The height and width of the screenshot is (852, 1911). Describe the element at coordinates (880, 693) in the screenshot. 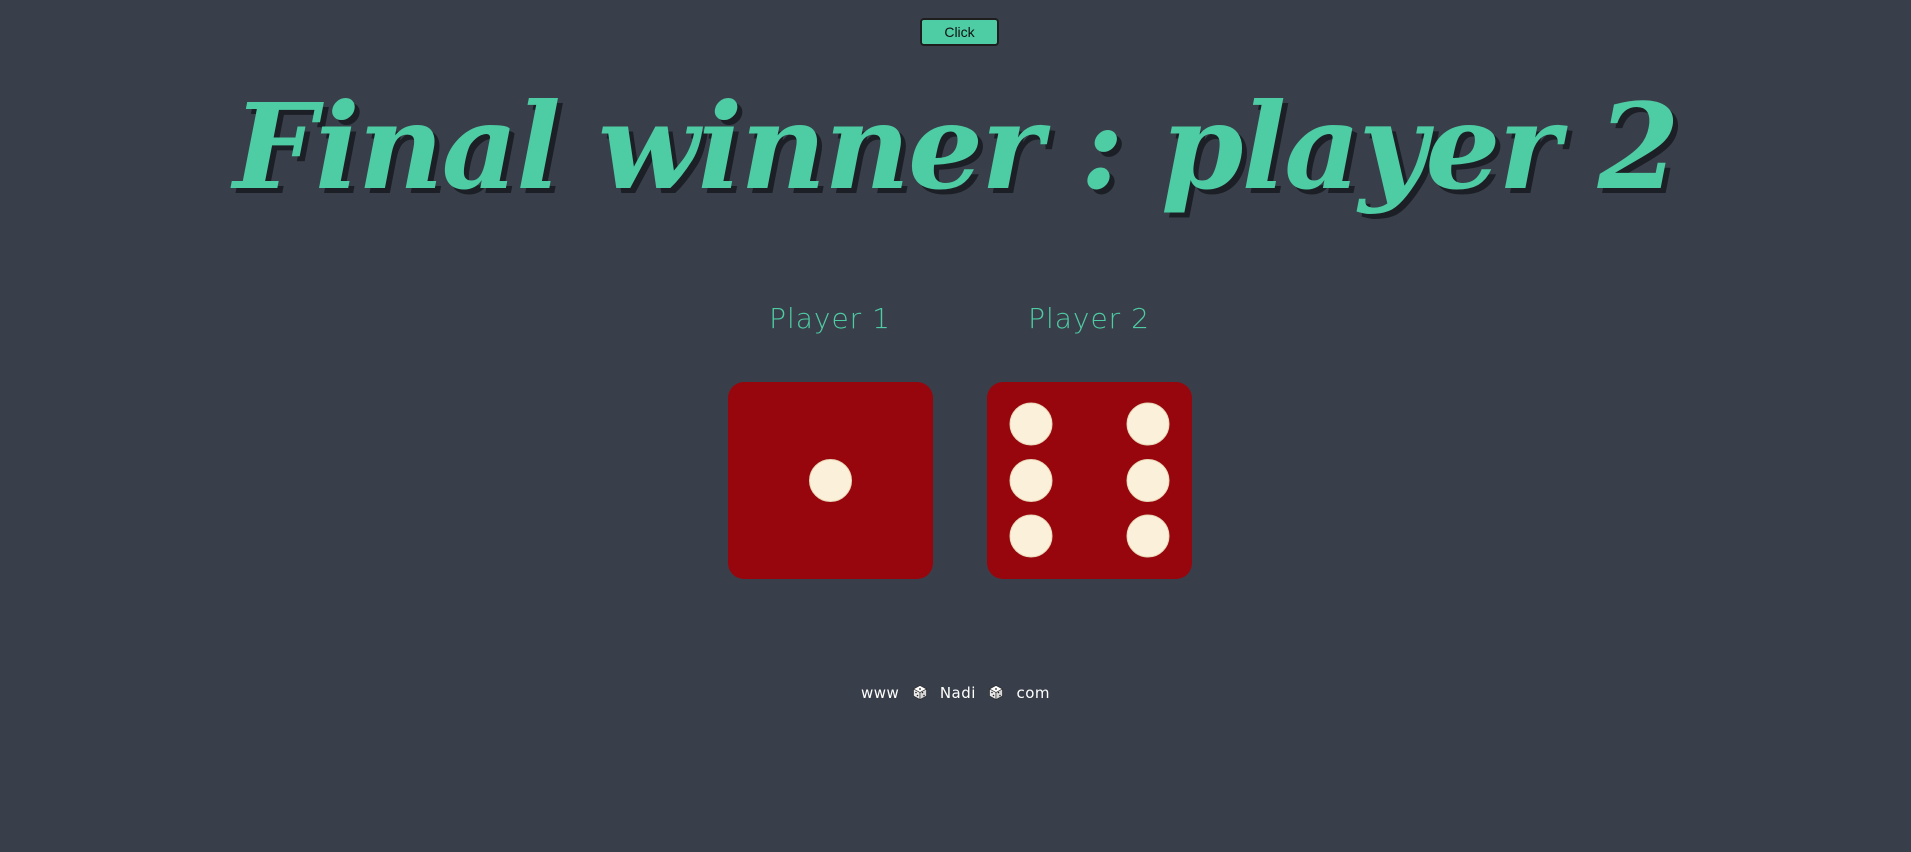

I see `footer-prefix: www` at that location.